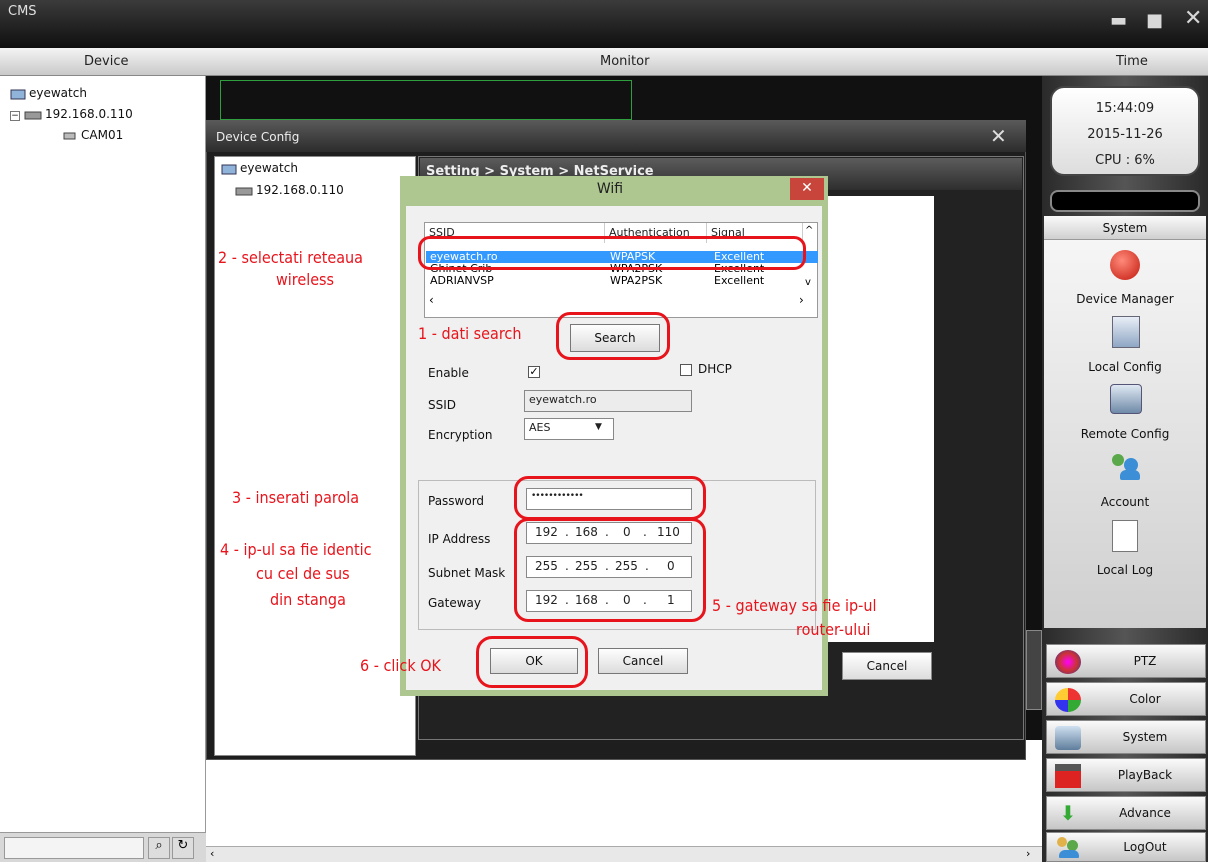 The image size is (1208, 862). I want to click on annotation-step-4-line1: 4 - ip-ul sa fie identic, so click(296, 549).